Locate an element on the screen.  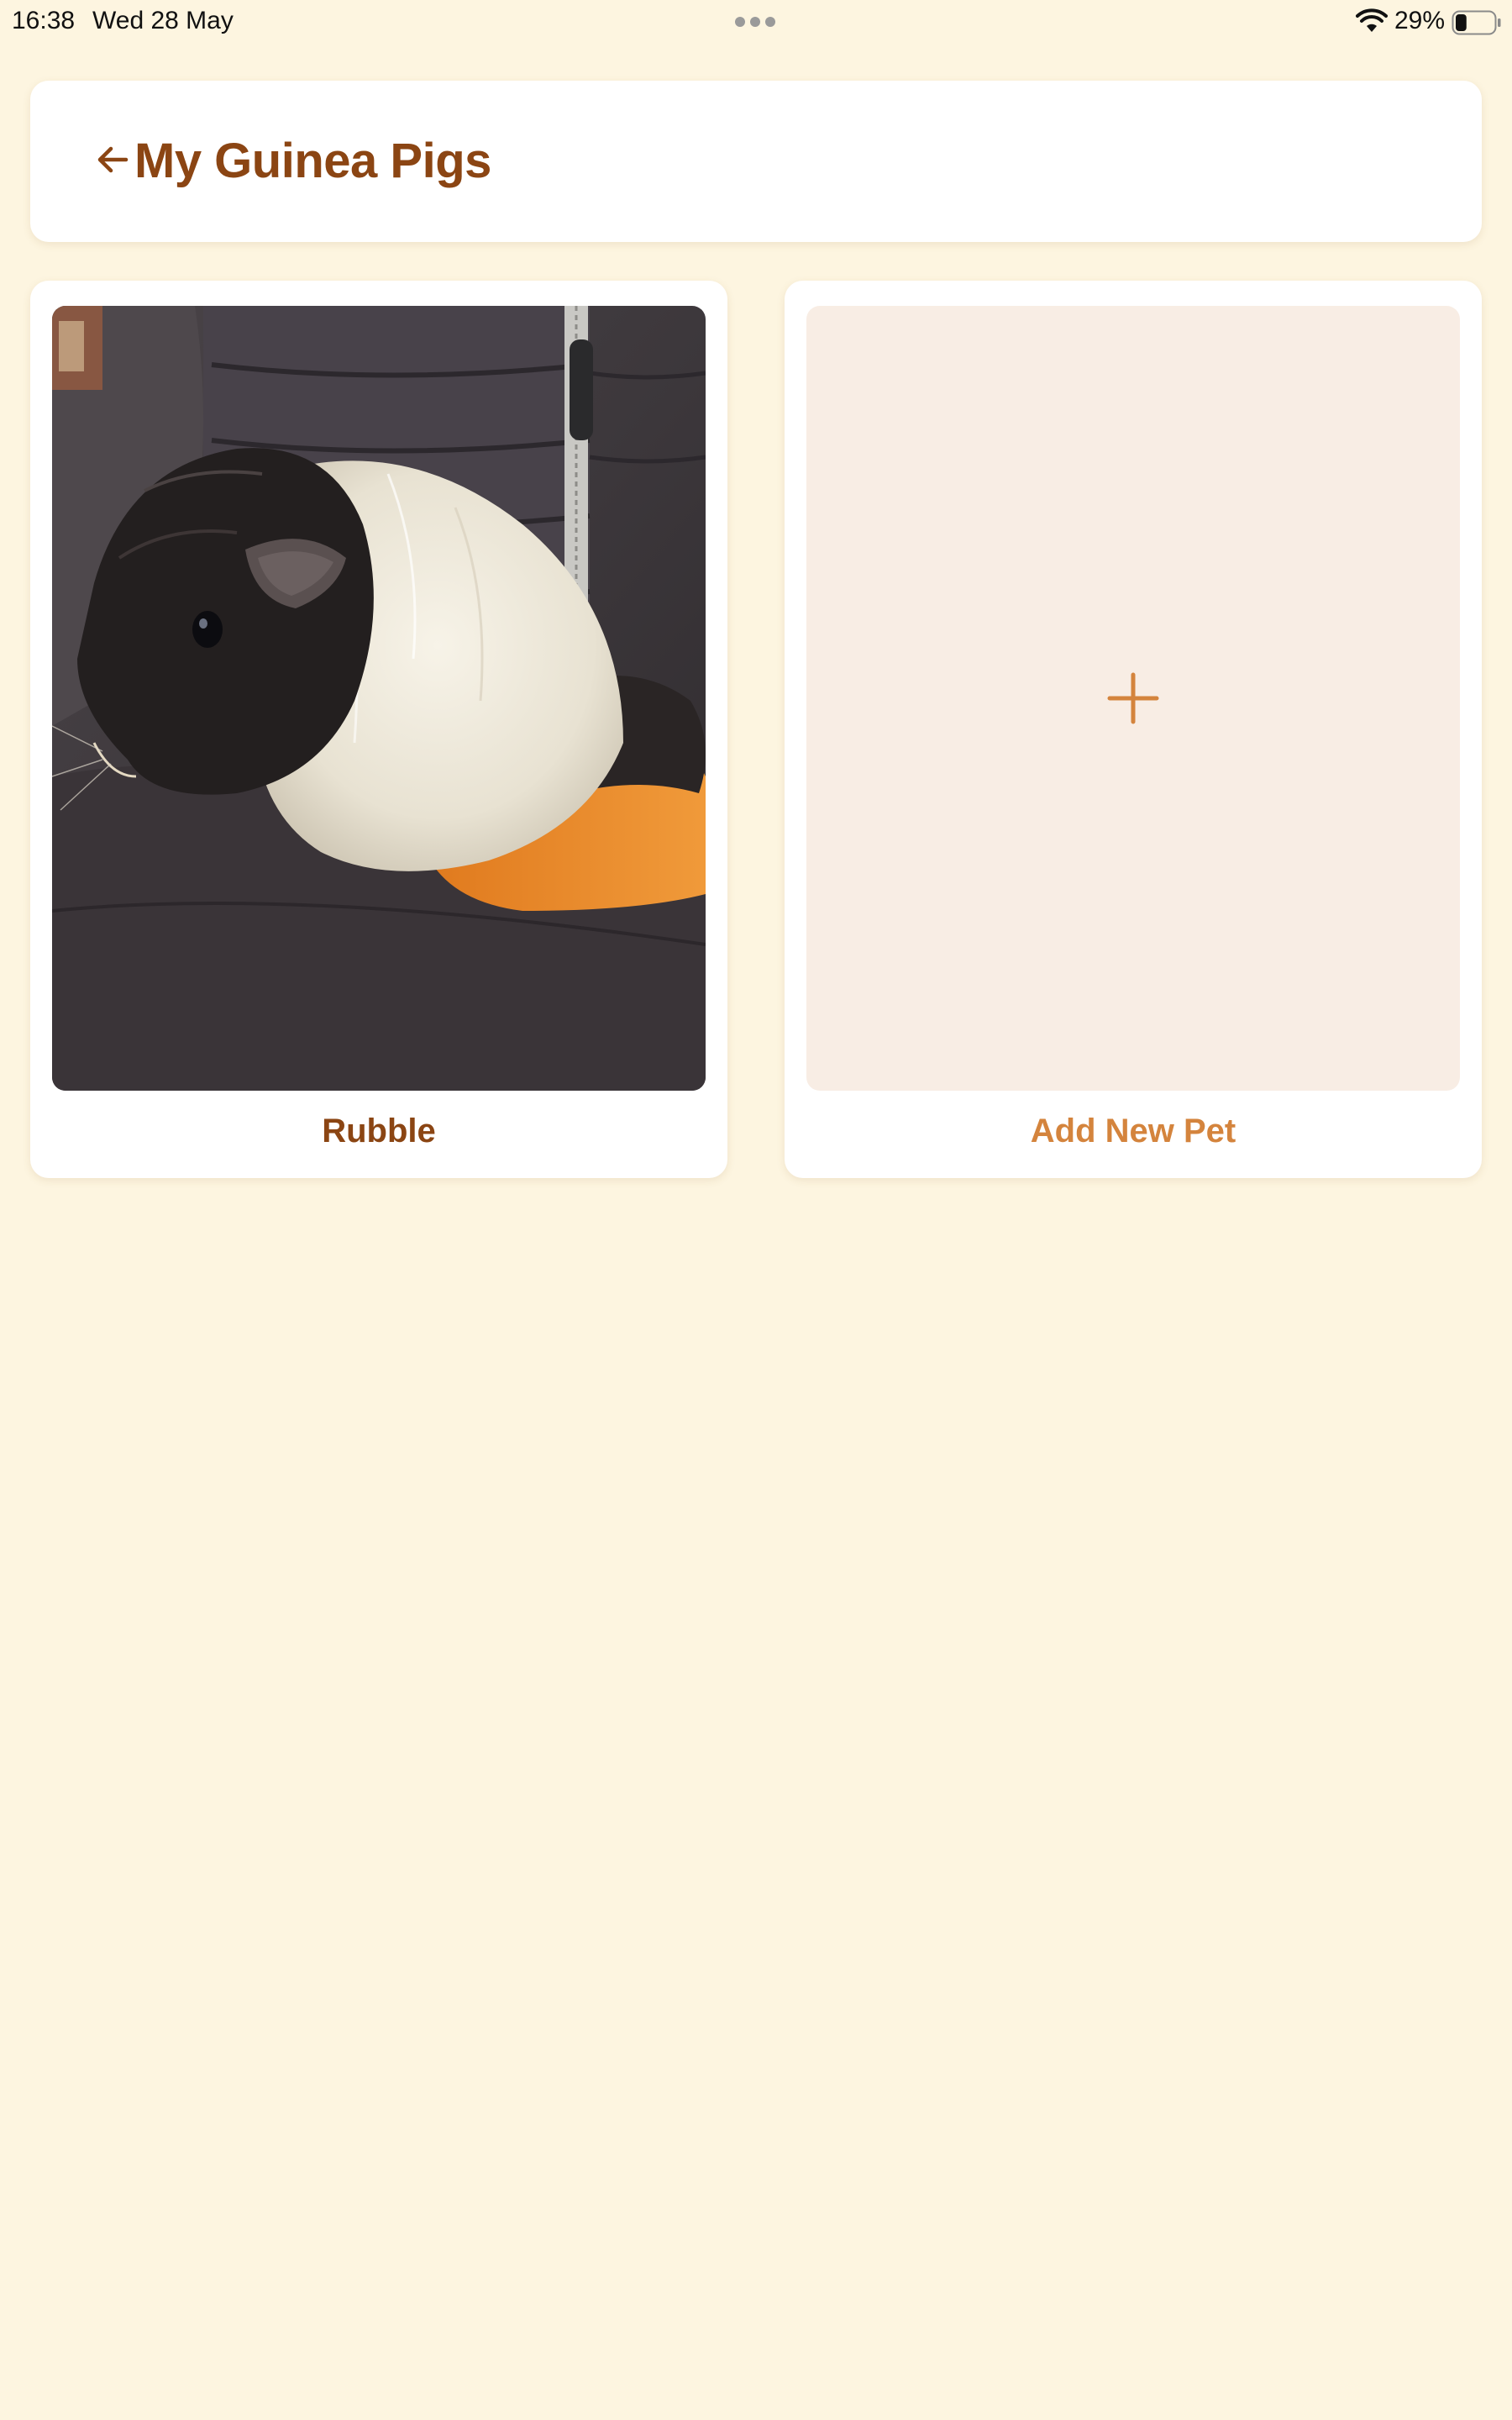
battery-percentage: 29% is located at coordinates (1420, 21).